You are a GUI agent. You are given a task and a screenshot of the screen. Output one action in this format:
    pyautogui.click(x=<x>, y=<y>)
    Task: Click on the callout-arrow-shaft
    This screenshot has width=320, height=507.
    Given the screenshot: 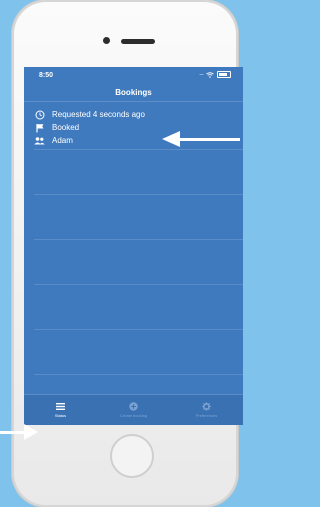 What is the action you would take?
    pyautogui.click(x=210, y=139)
    